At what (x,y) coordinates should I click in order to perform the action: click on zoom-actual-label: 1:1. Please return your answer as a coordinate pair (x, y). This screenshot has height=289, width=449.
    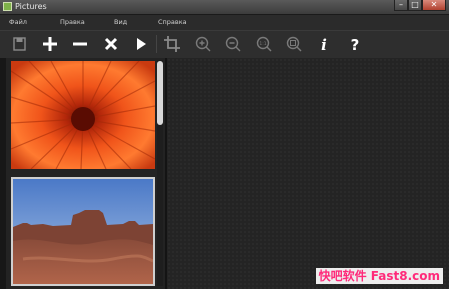
    Looking at the image, I should click on (262, 44).